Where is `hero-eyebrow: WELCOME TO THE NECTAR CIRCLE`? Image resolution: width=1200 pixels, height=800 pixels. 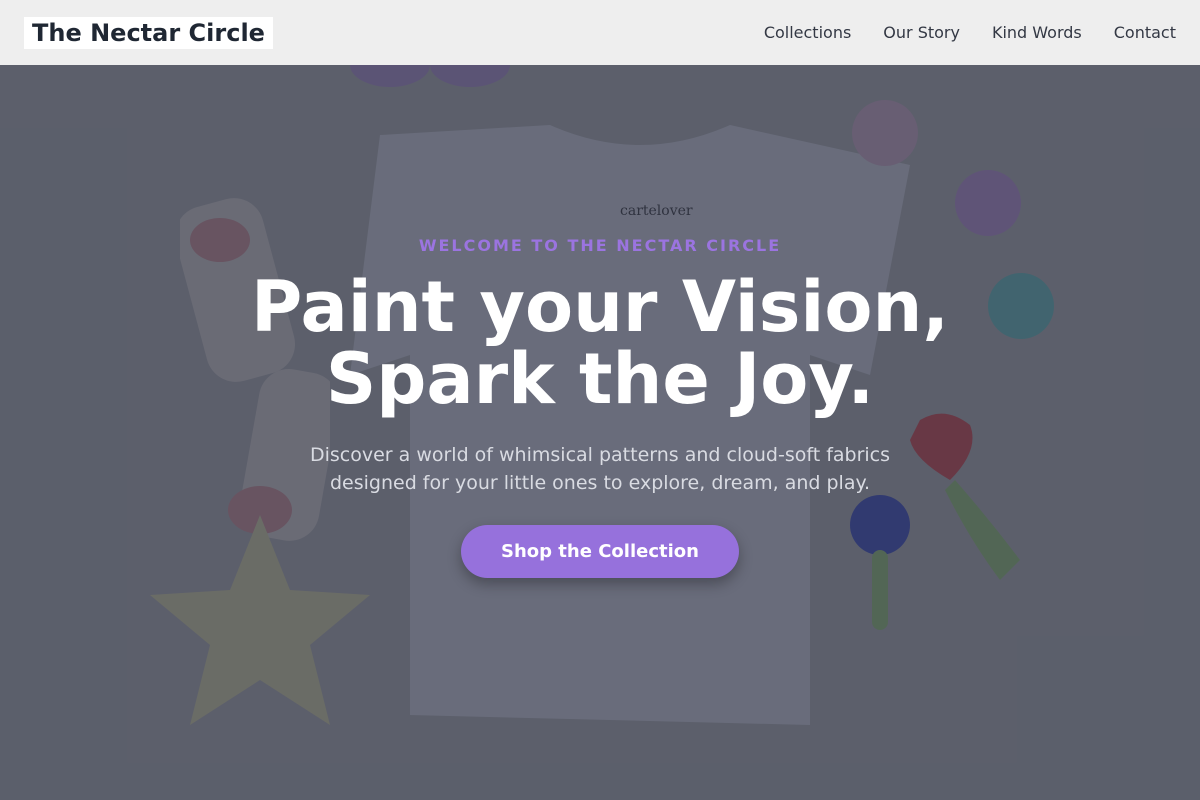
hero-eyebrow: WELCOME TO THE NECTAR CIRCLE is located at coordinates (600, 245).